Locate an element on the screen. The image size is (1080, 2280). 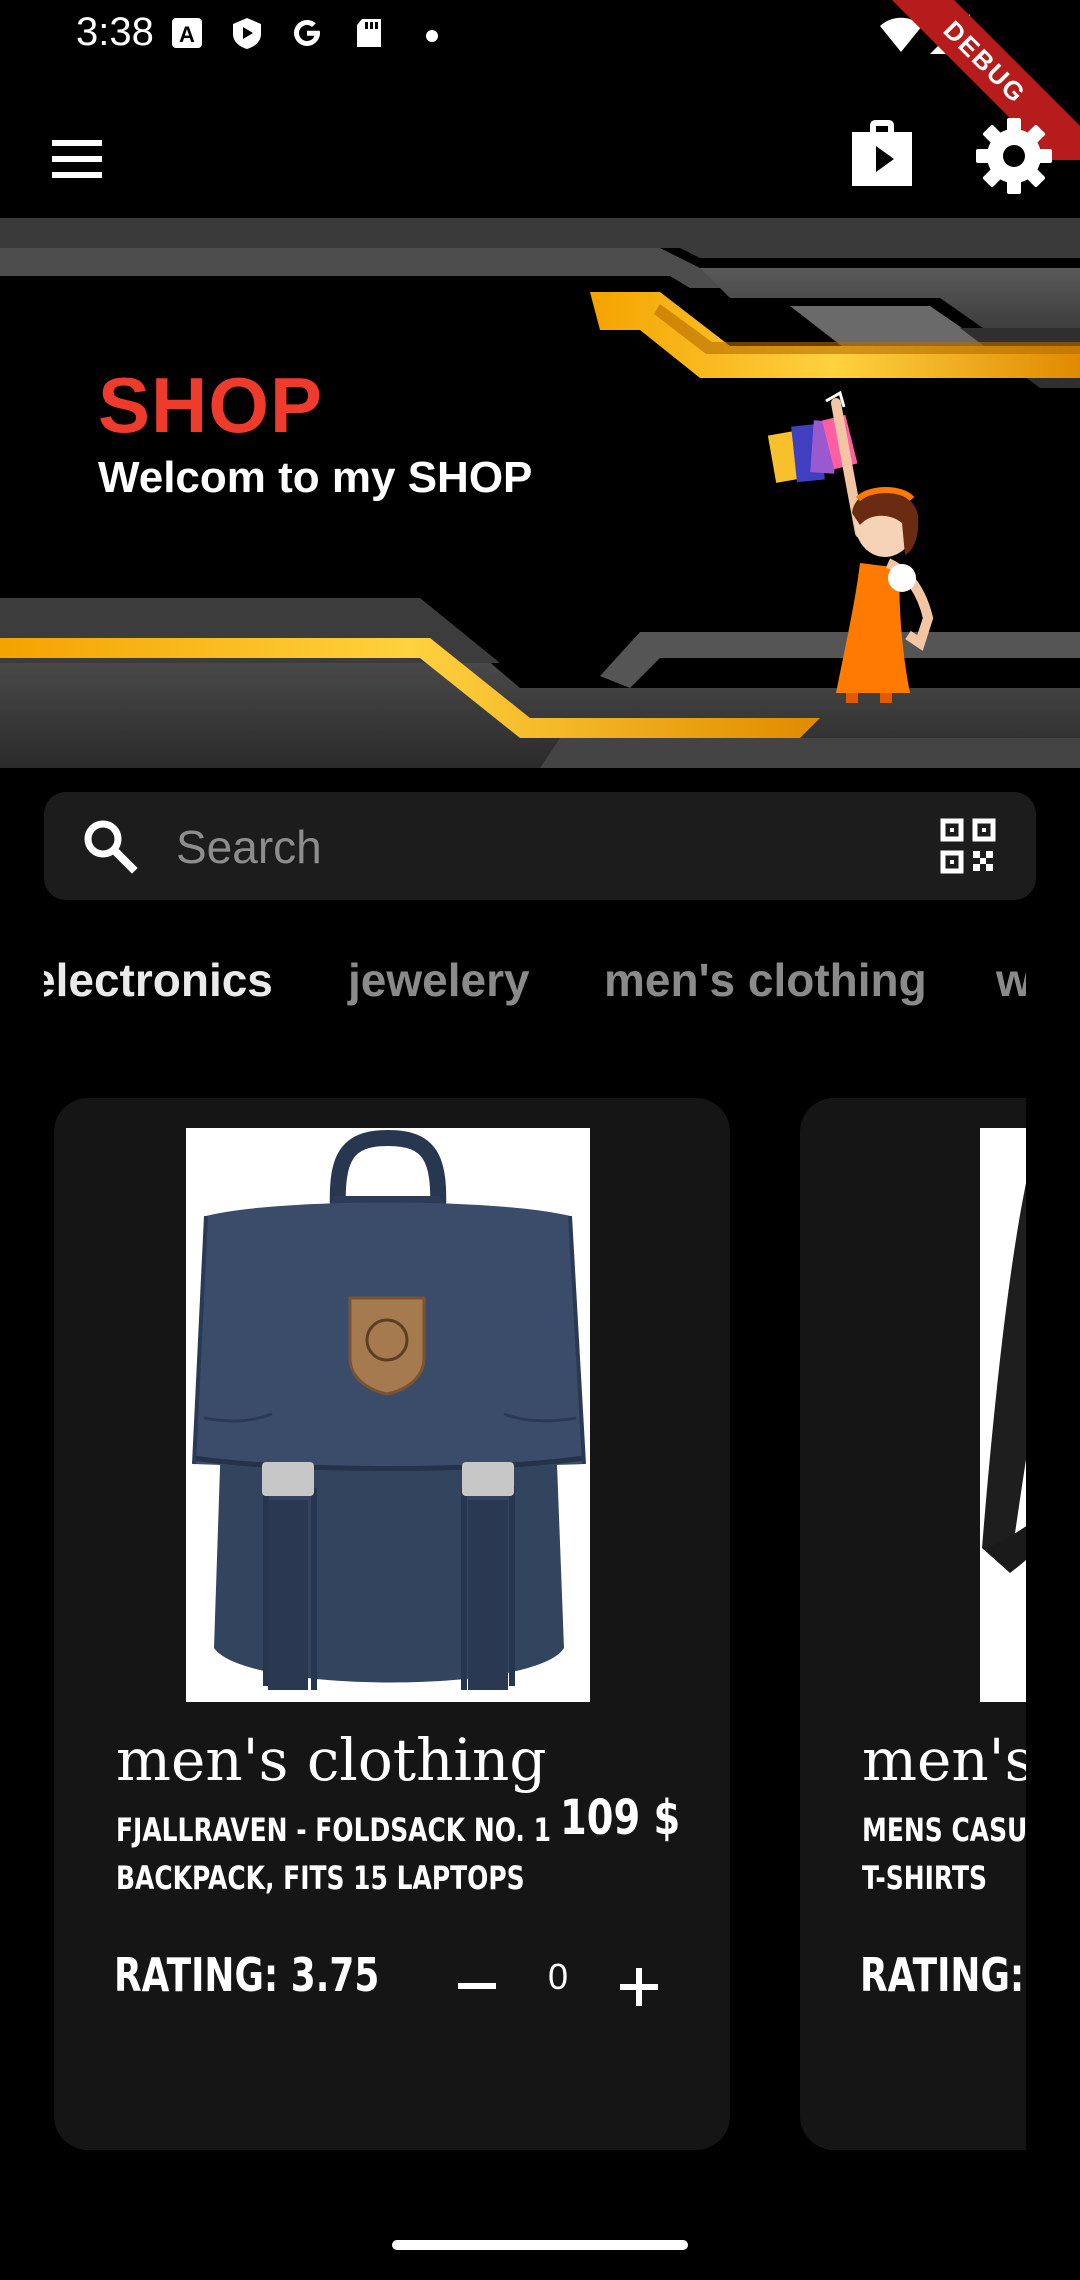
dot-icon is located at coordinates (432, 36).